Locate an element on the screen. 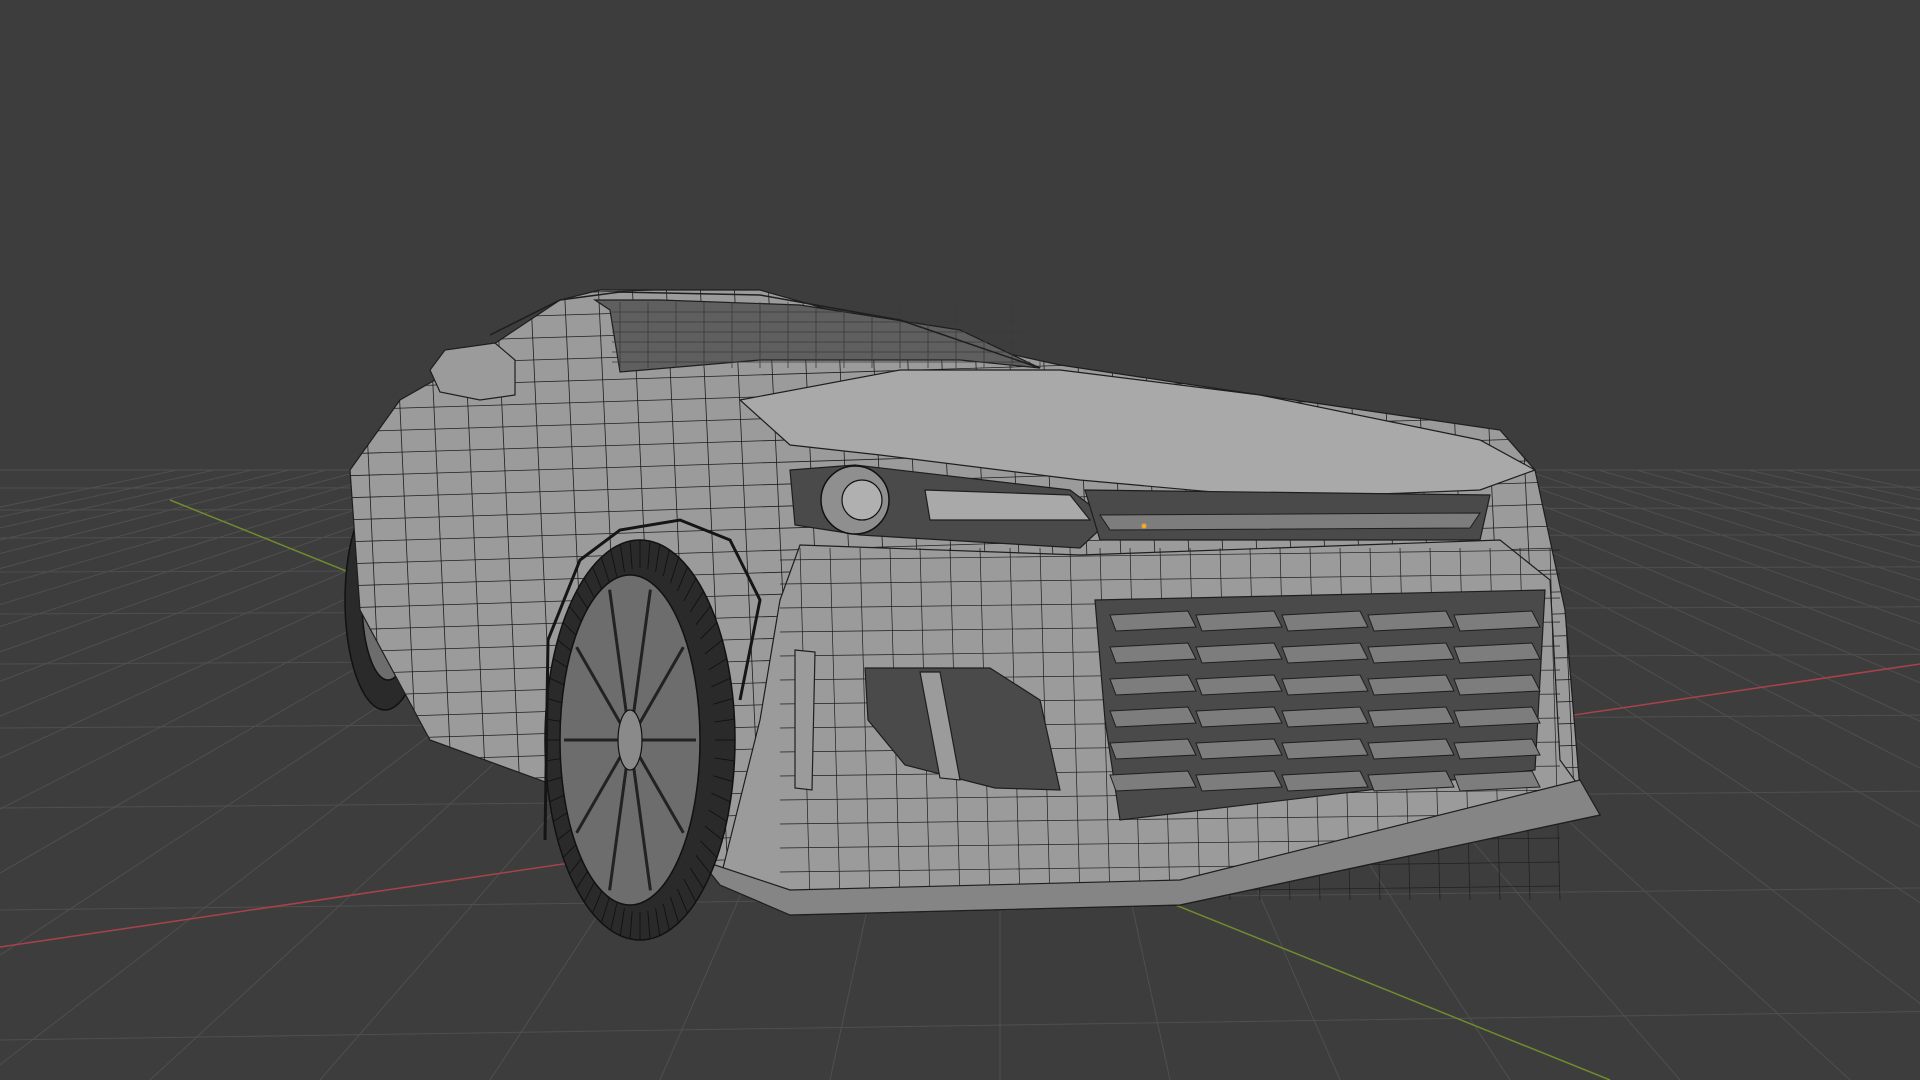  drl-strip is located at coordinates (1008, 505).